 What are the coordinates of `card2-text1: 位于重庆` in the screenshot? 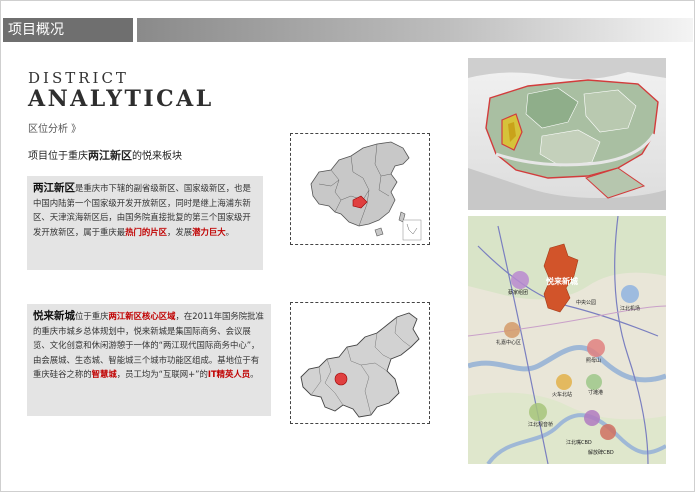 It's located at (92, 316).